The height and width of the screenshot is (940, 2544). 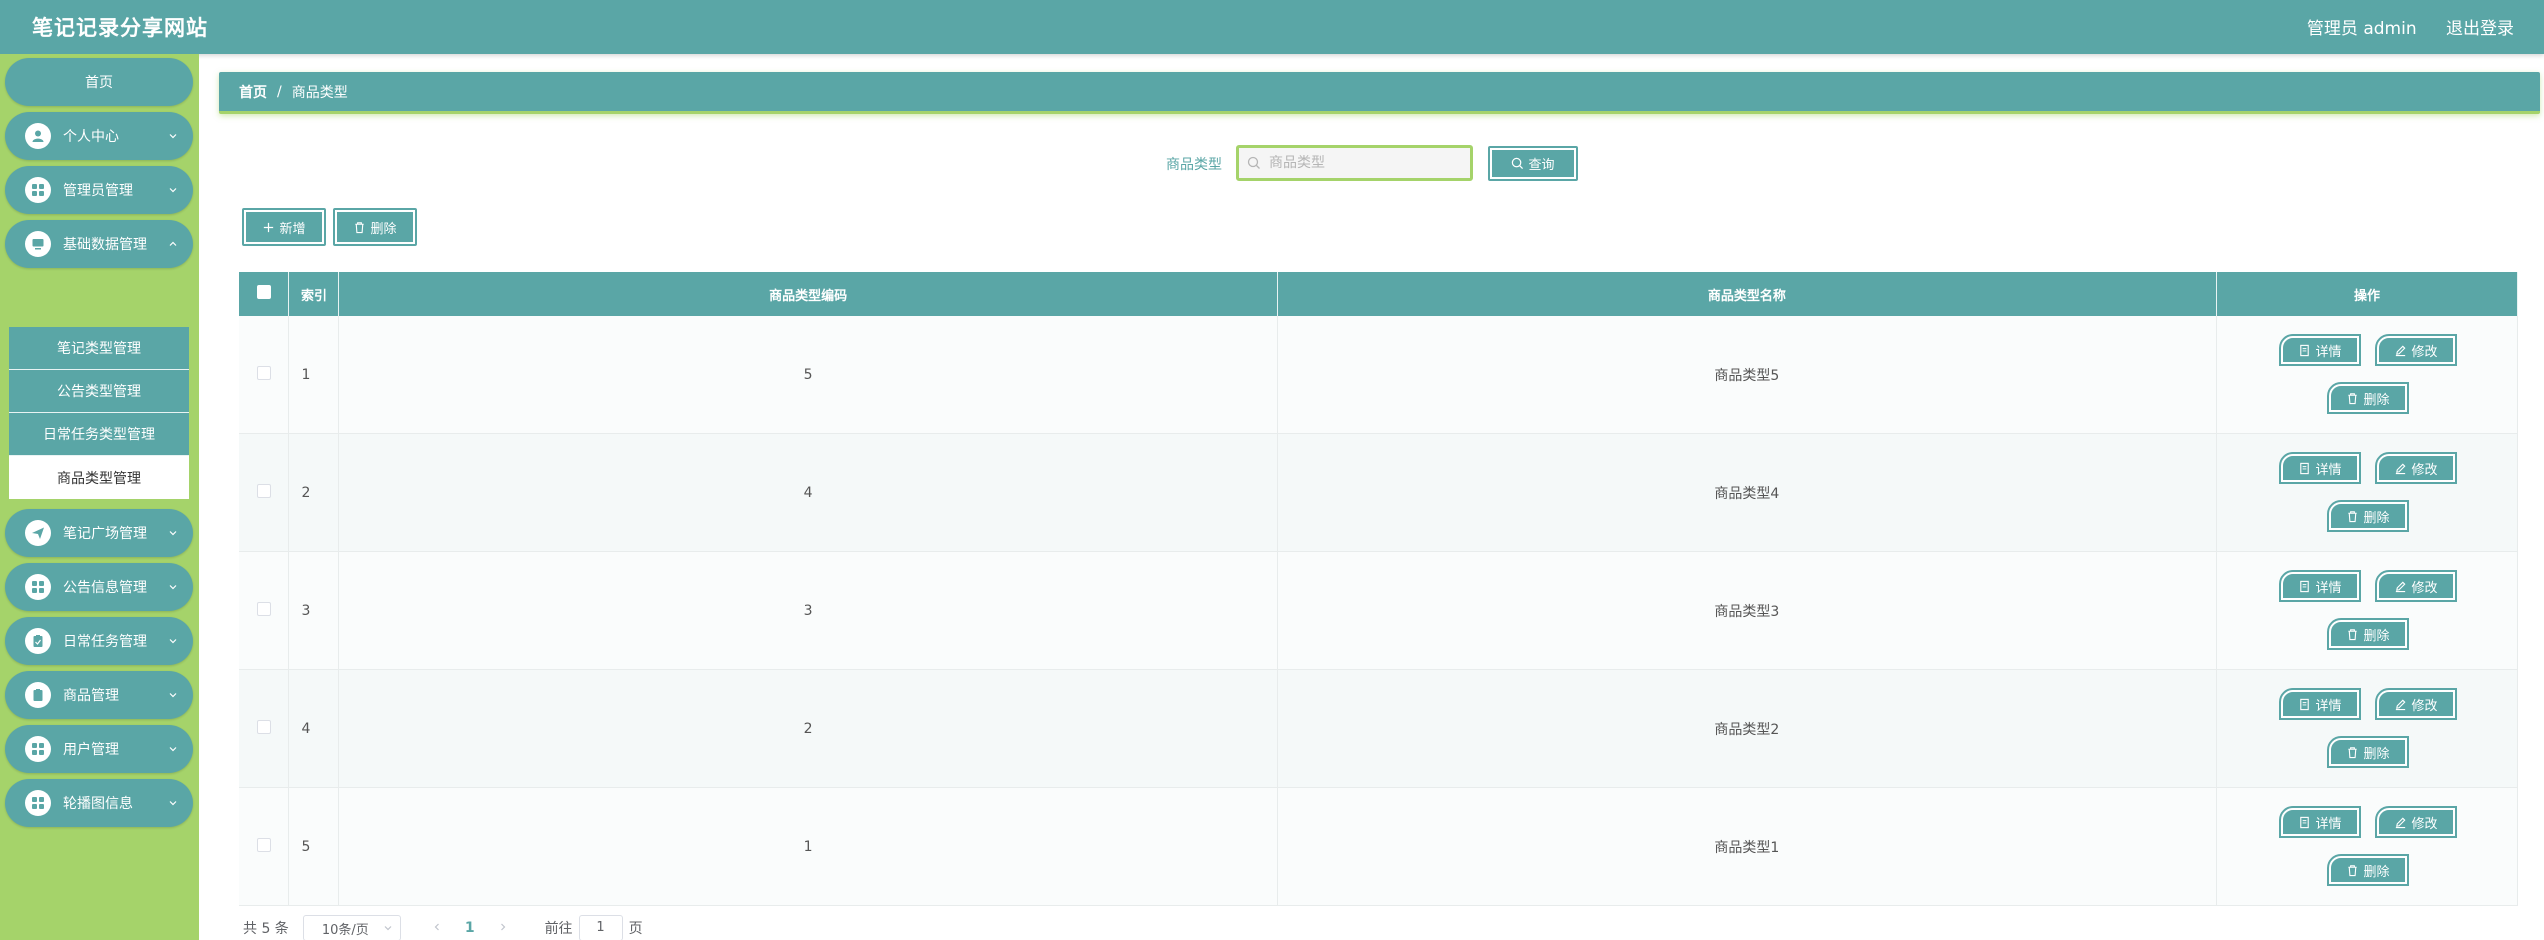 I want to click on sidebar-item-product-management: 商品管理, so click(x=99, y=695).